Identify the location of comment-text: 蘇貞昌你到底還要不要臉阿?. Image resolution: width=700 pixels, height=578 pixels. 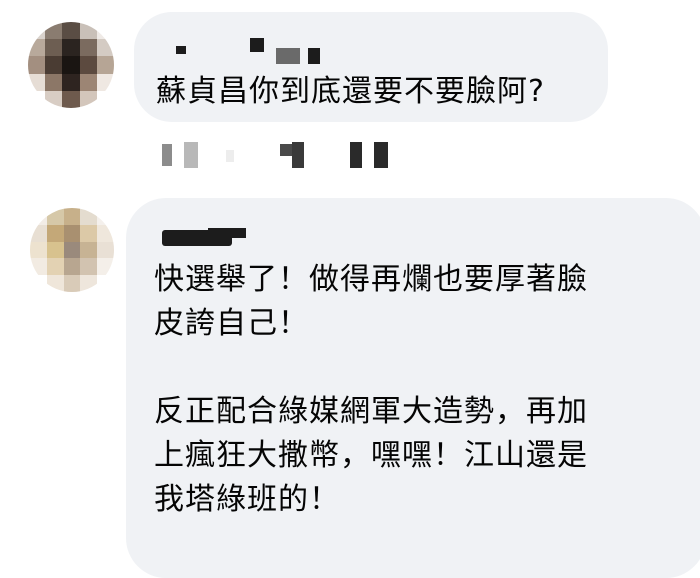
(350, 91).